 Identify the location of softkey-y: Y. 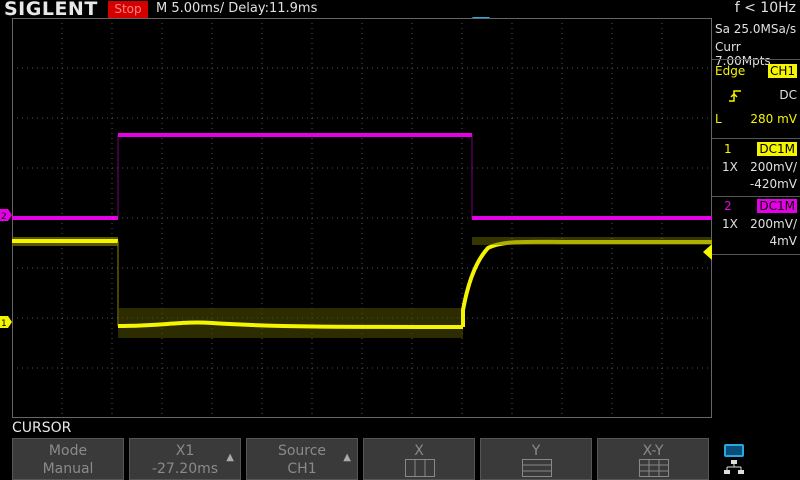
(536, 459).